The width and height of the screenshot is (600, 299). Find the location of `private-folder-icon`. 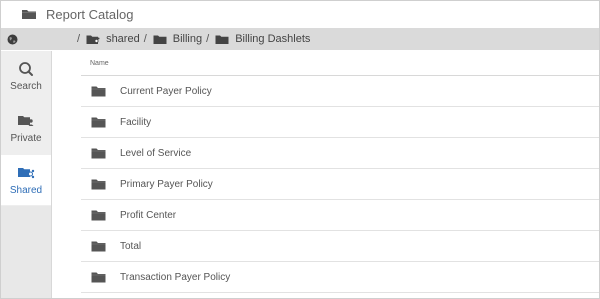

private-folder-icon is located at coordinates (26, 121).